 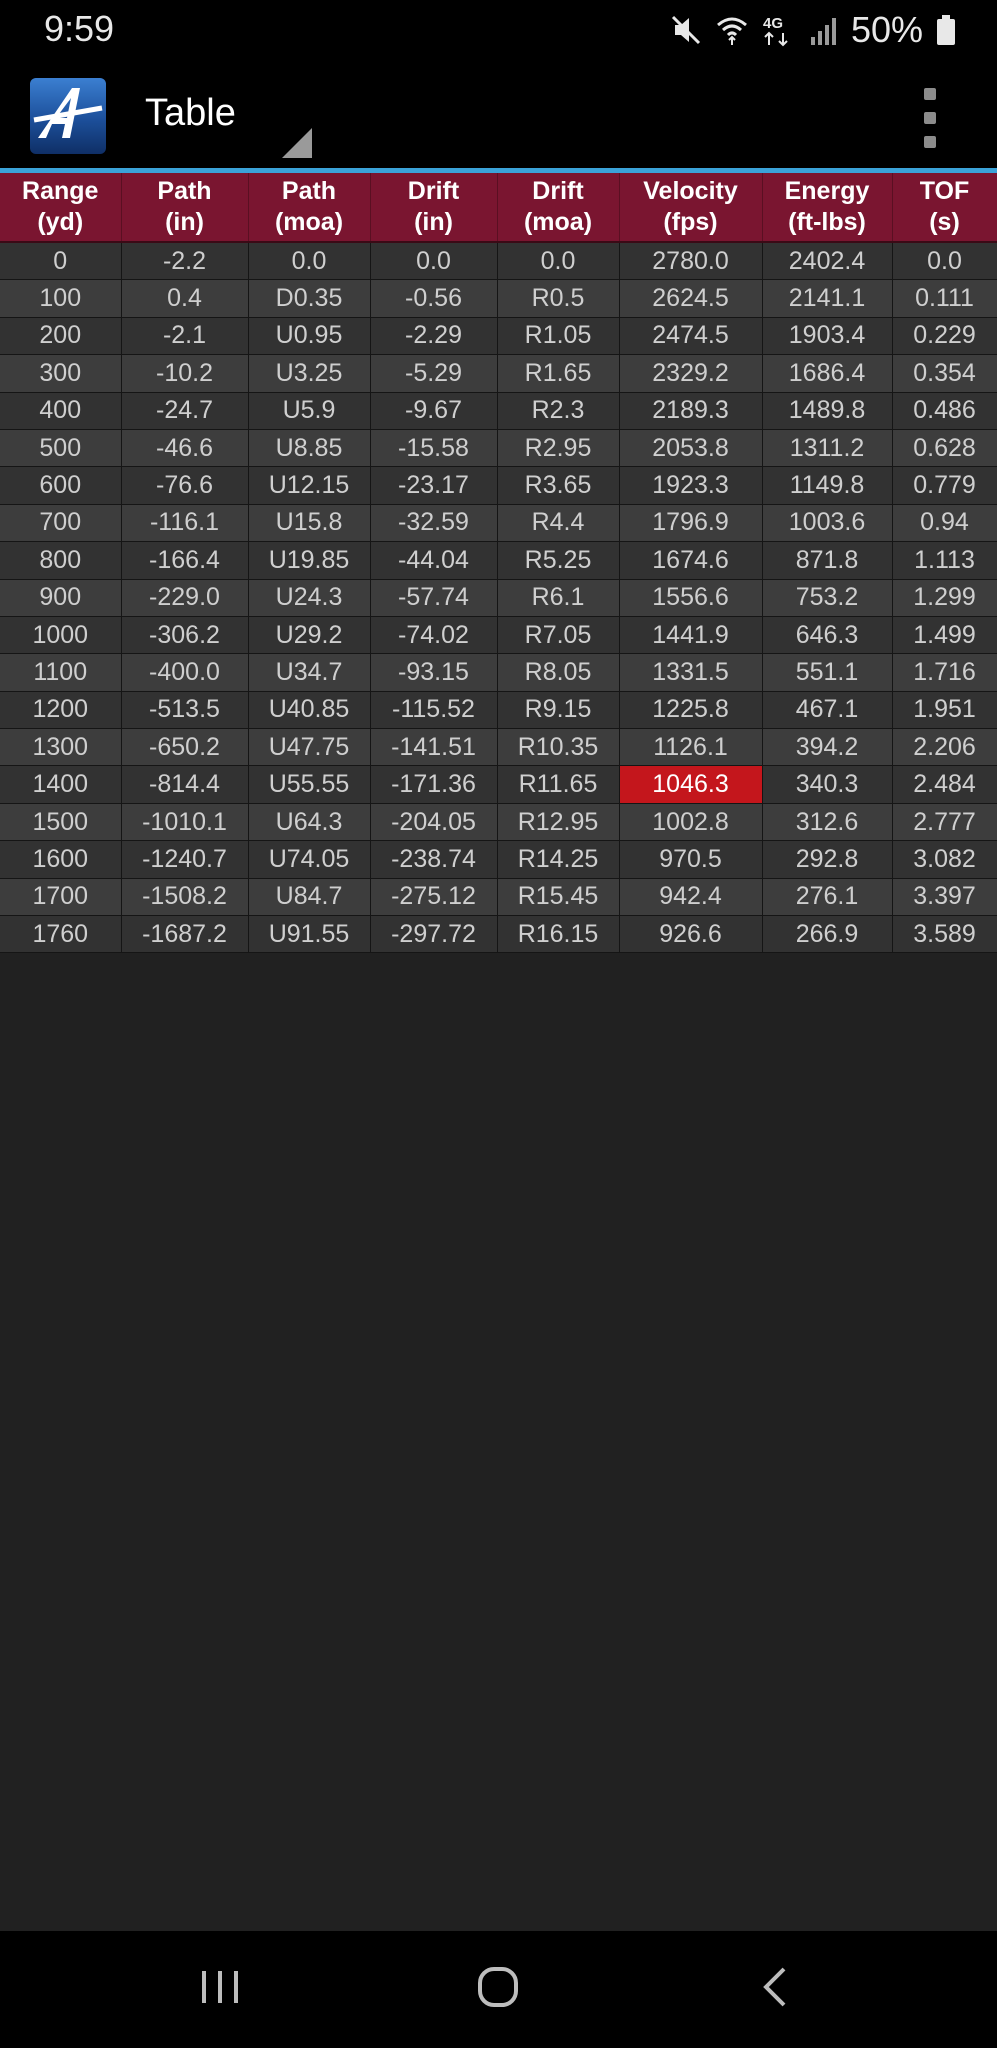 What do you see at coordinates (309, 448) in the screenshot?
I see `table-cell: U8.85` at bounding box center [309, 448].